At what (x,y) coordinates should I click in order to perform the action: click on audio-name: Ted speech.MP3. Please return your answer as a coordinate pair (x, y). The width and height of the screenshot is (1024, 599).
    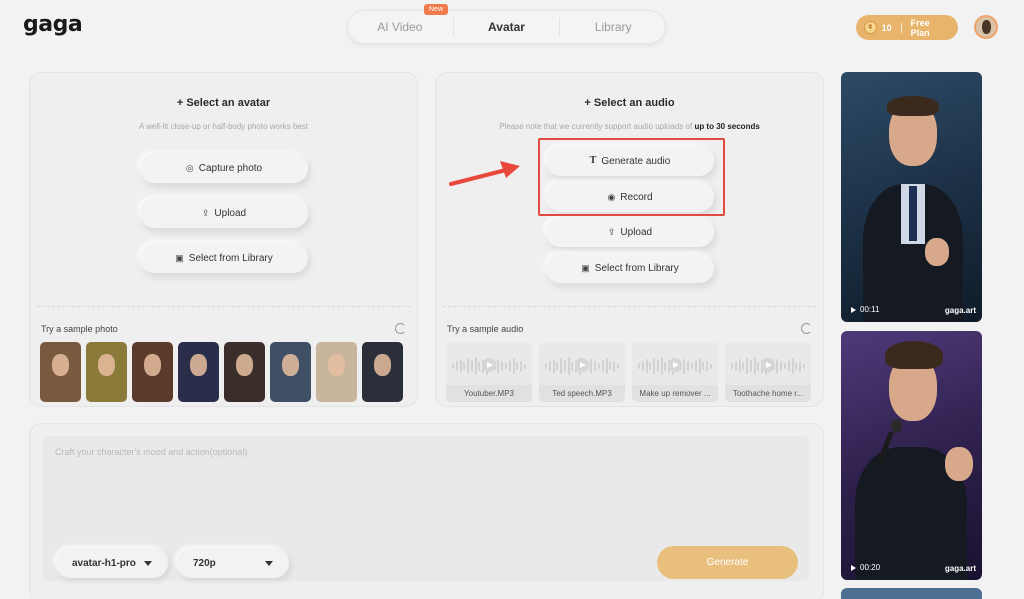
    Looking at the image, I should click on (582, 393).